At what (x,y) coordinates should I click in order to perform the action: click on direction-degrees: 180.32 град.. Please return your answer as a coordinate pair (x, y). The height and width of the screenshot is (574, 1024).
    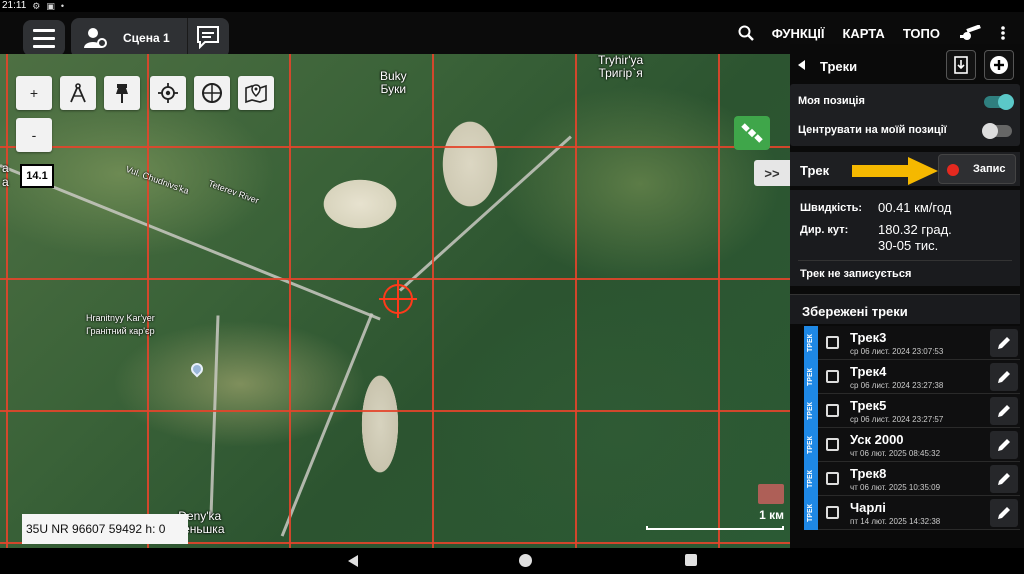
    Looking at the image, I should click on (915, 229).